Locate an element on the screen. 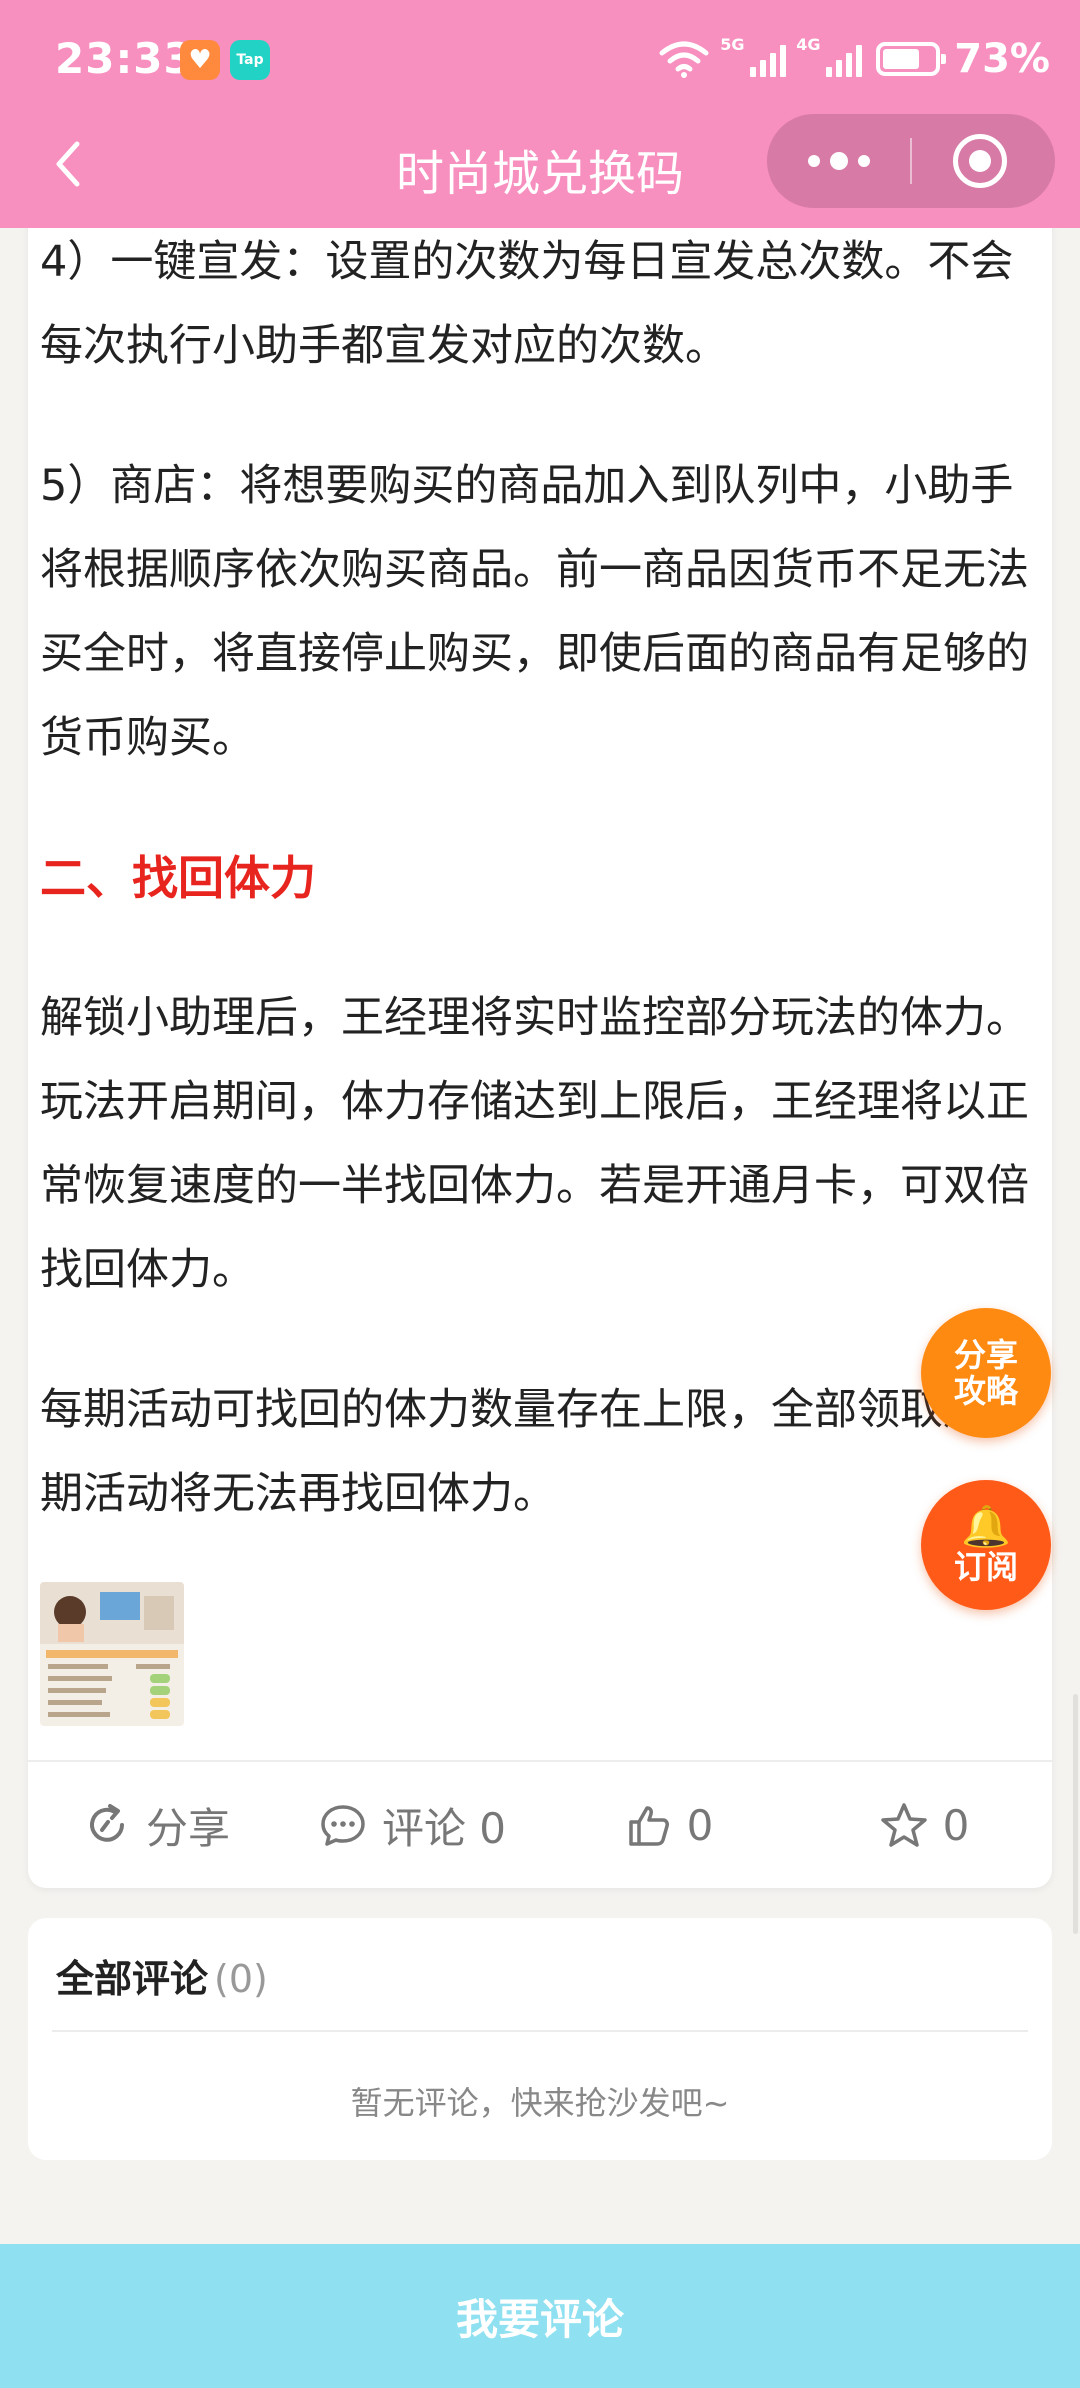 The width and height of the screenshot is (1080, 2388). status-bar: 23:33 ♥ Tap 5G 4G 73% is located at coordinates (540, 60).